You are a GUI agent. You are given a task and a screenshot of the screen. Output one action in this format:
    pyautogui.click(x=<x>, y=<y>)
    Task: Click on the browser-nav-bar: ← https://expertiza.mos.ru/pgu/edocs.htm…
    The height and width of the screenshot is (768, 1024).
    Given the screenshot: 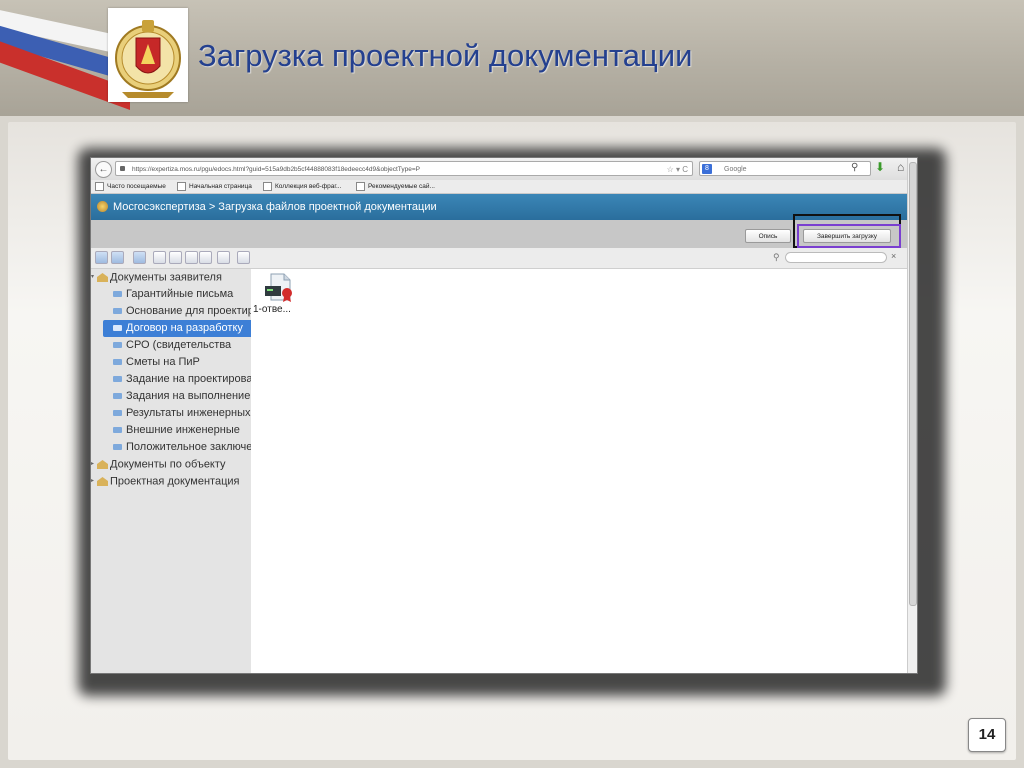 What is the action you would take?
    pyautogui.click(x=504, y=169)
    